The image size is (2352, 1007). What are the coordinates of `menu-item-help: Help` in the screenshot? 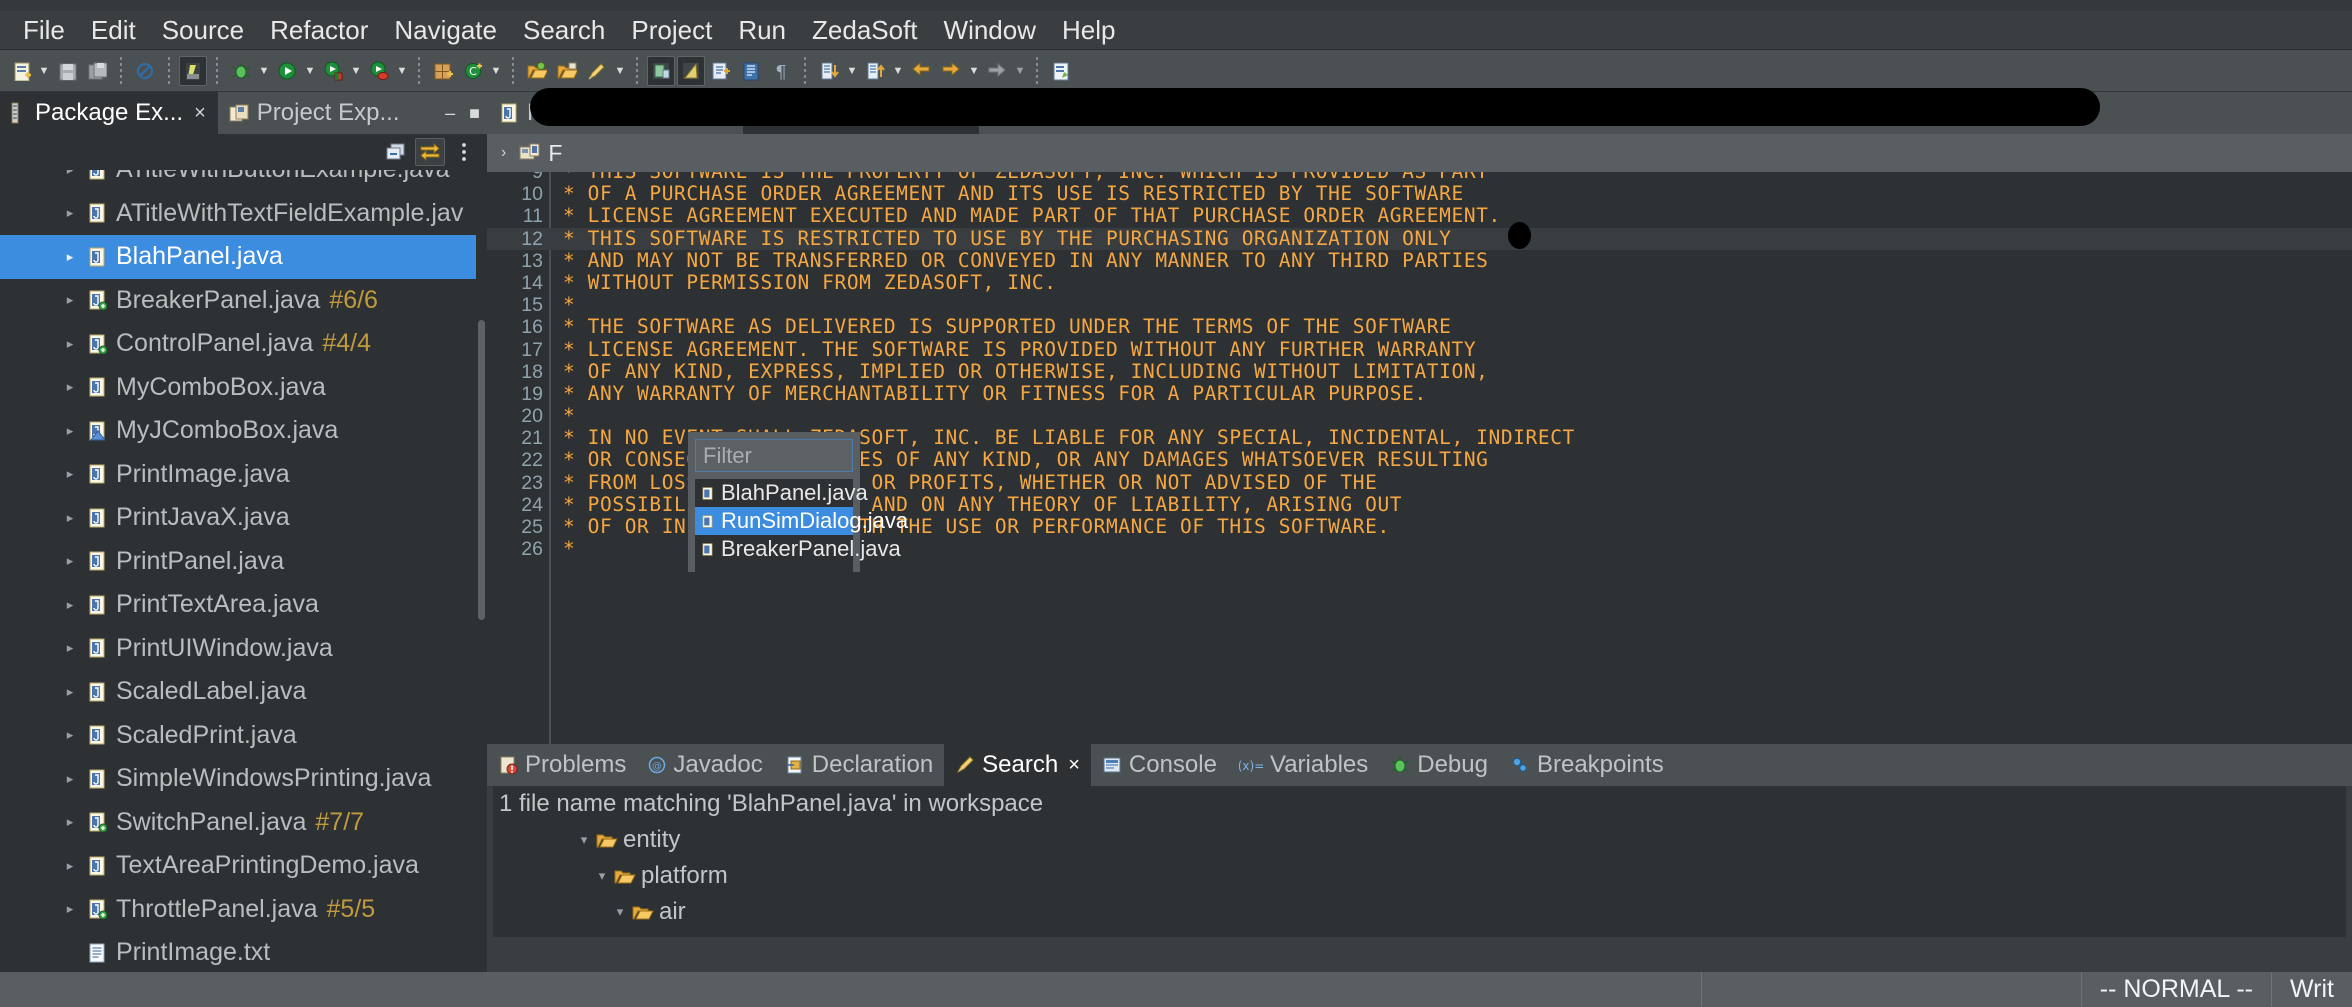 It's located at (1088, 30).